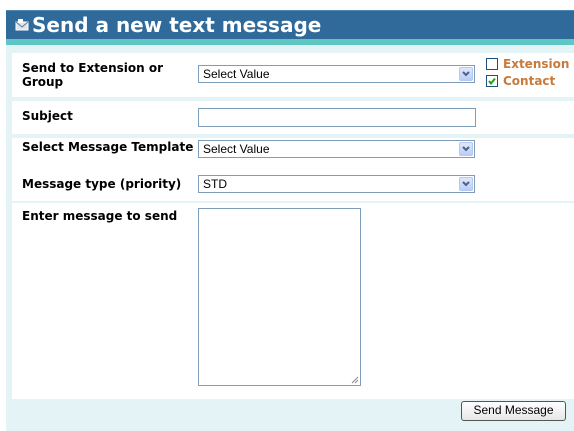 The image size is (574, 431). What do you see at coordinates (492, 64) in the screenshot?
I see `extension-checkbox` at bounding box center [492, 64].